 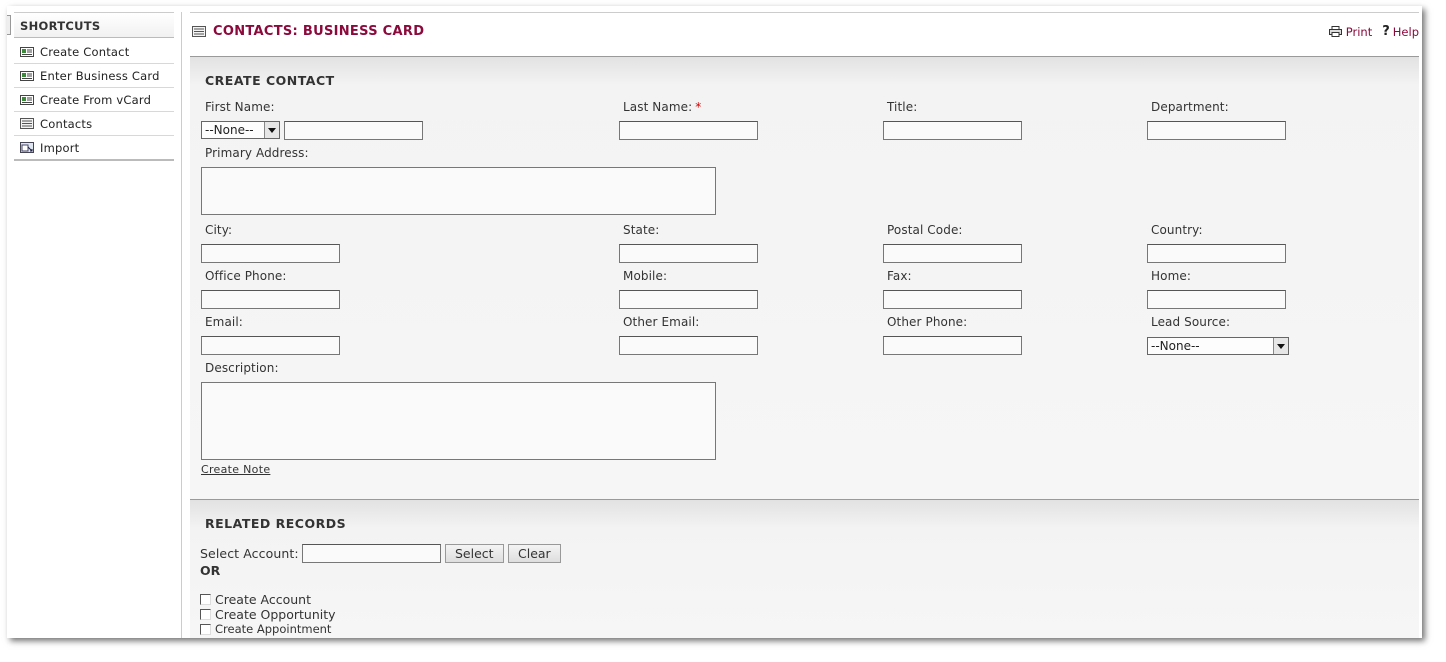 I want to click on salutation-value: --None--, so click(x=229, y=130).